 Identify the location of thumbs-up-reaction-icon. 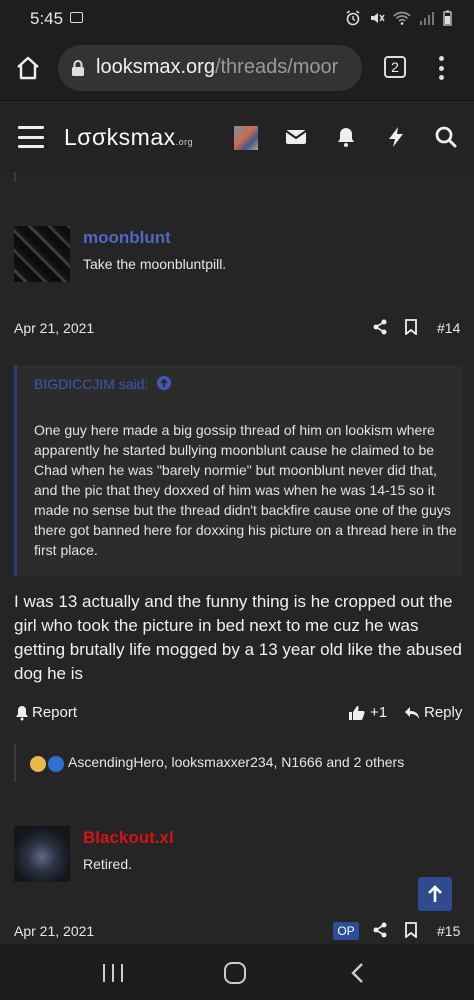
(56, 764).